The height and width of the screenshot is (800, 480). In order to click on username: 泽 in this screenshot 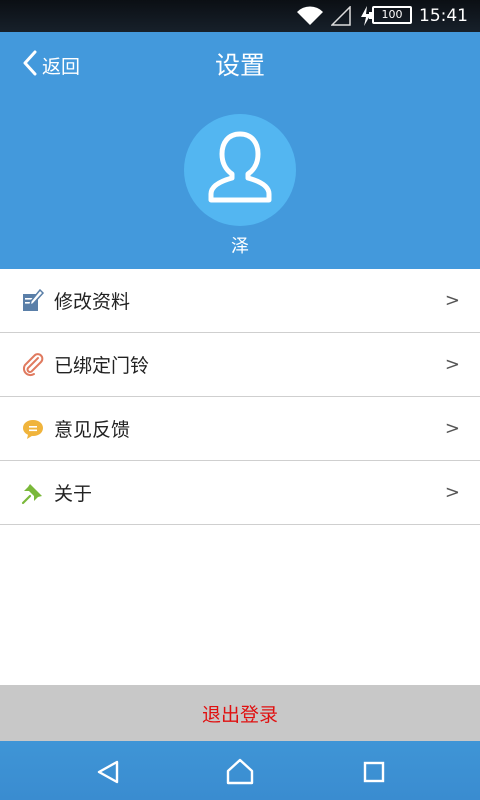, I will do `click(240, 246)`.